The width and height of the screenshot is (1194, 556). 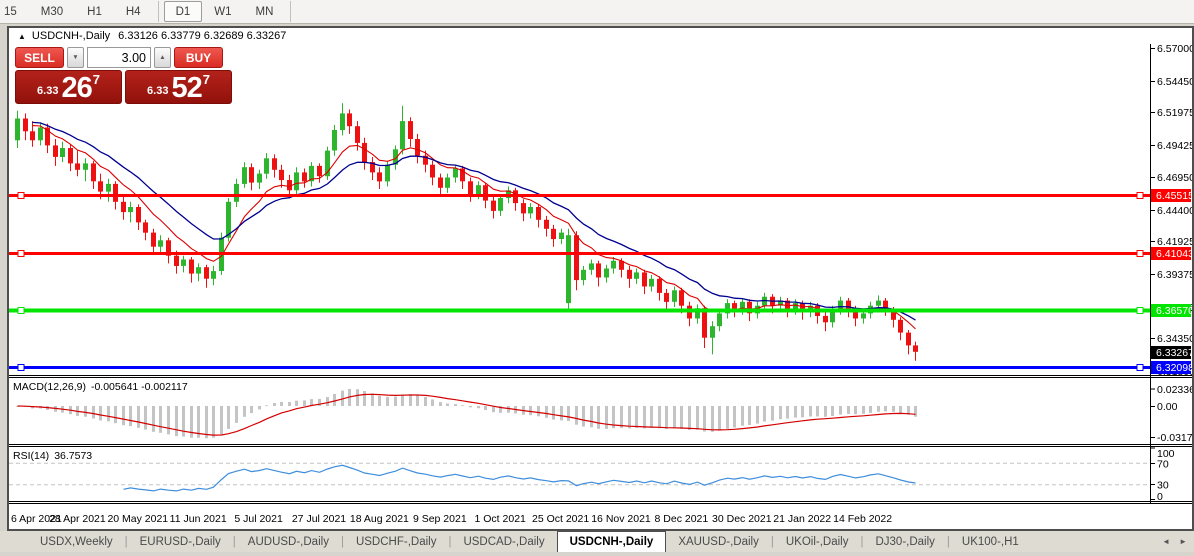 What do you see at coordinates (1174, 113) in the screenshot?
I see `svg-text: 6.51975` at bounding box center [1174, 113].